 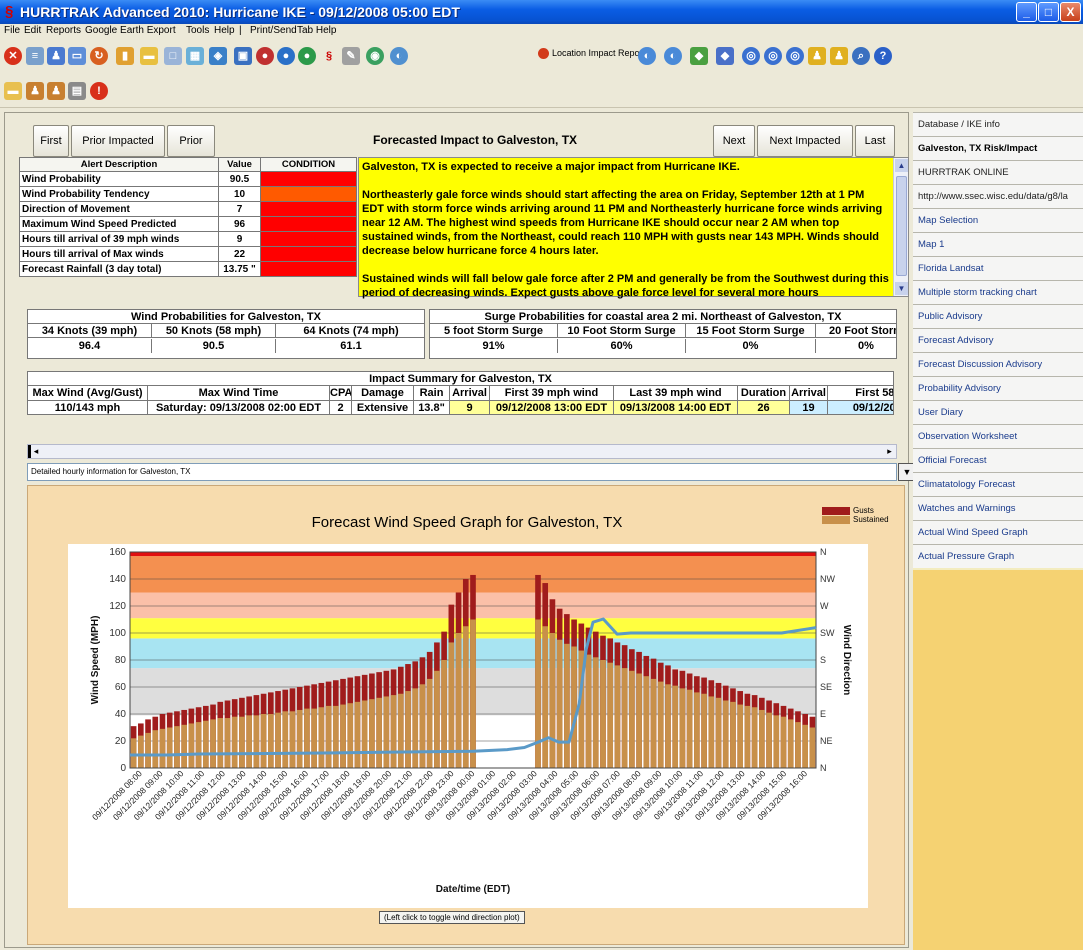 What do you see at coordinates (998, 436) in the screenshot?
I see `sidebar-item-observation-worksheet: Observation Worksheet` at bounding box center [998, 436].